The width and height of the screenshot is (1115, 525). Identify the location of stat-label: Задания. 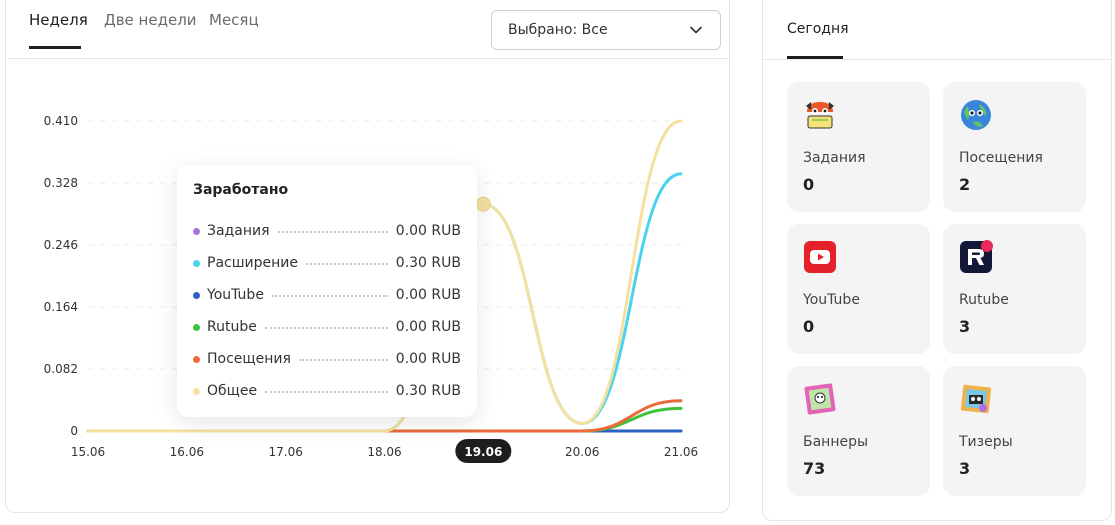
(834, 158).